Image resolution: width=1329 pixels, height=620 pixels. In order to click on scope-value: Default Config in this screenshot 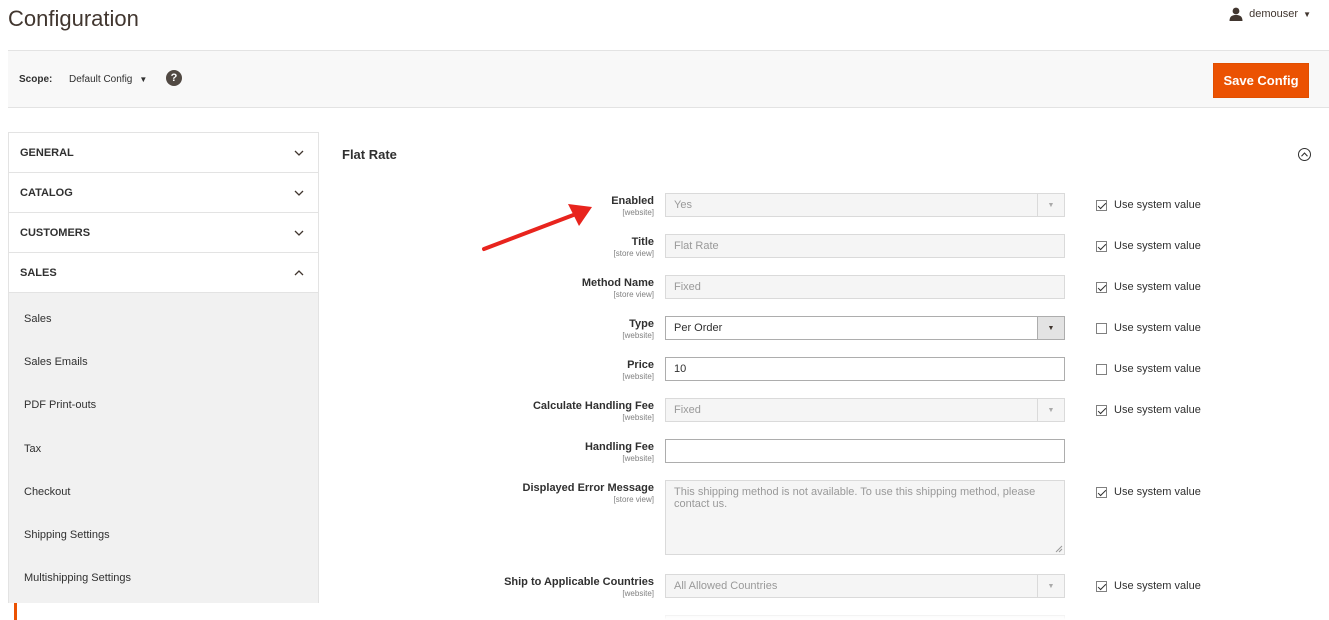, I will do `click(101, 79)`.